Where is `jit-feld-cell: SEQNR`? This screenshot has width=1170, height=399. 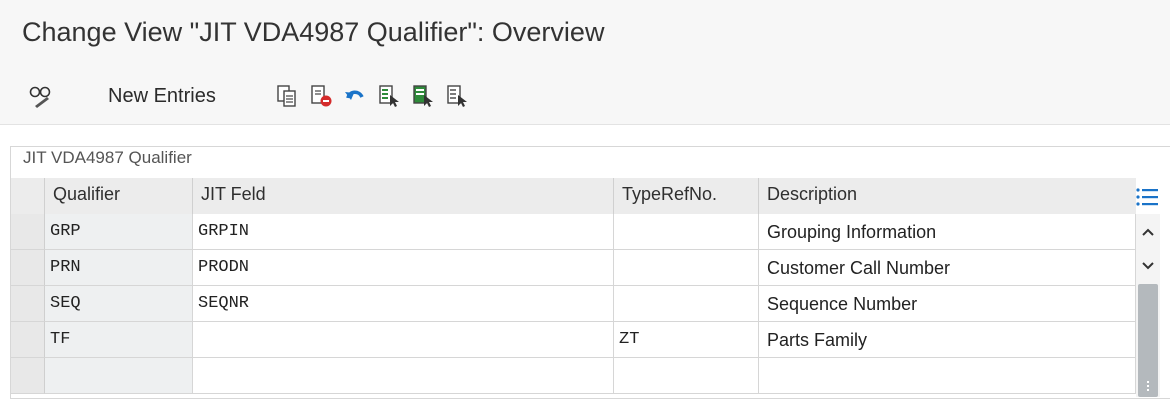 jit-feld-cell: SEQNR is located at coordinates (403, 304).